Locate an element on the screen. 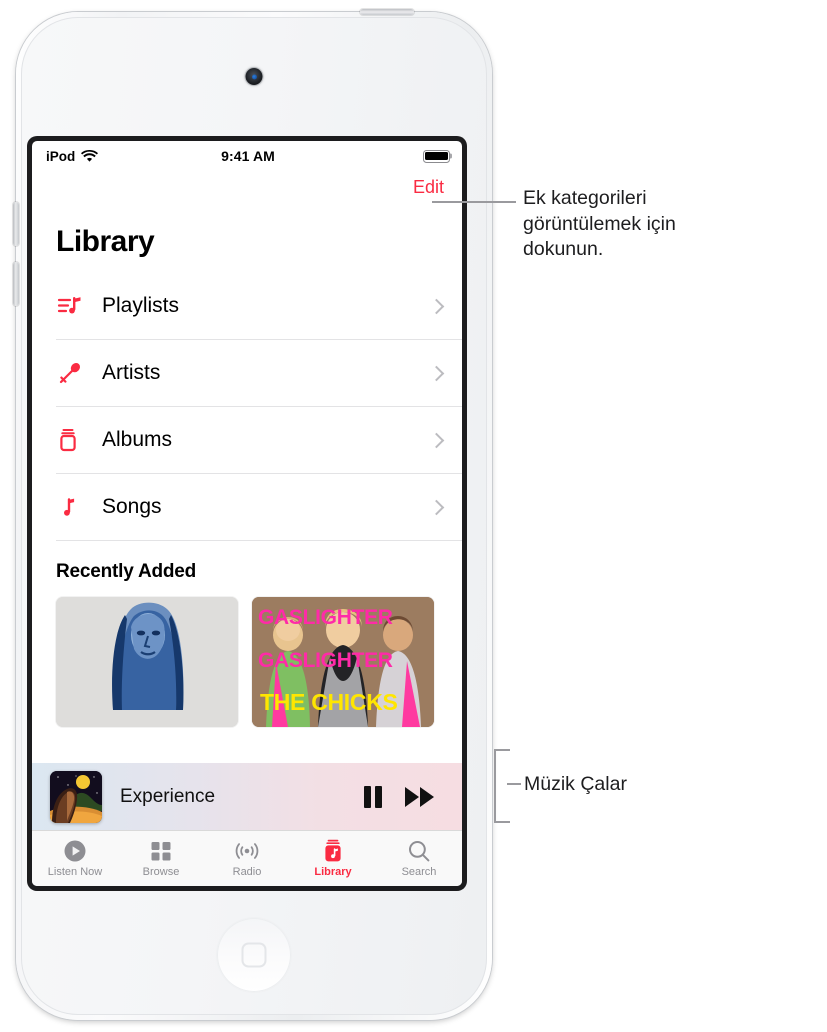  listen-now-icon is located at coordinates (75, 851).